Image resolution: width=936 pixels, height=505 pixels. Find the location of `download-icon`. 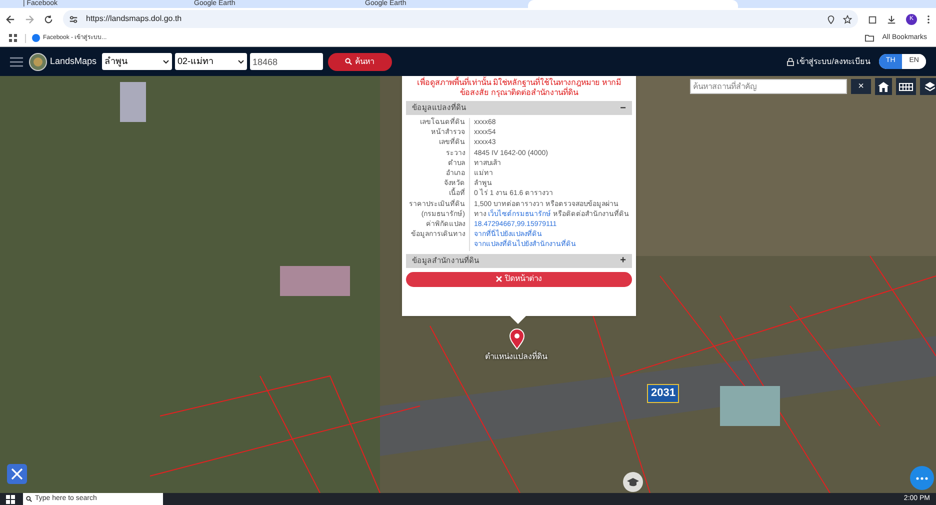

download-icon is located at coordinates (891, 19).